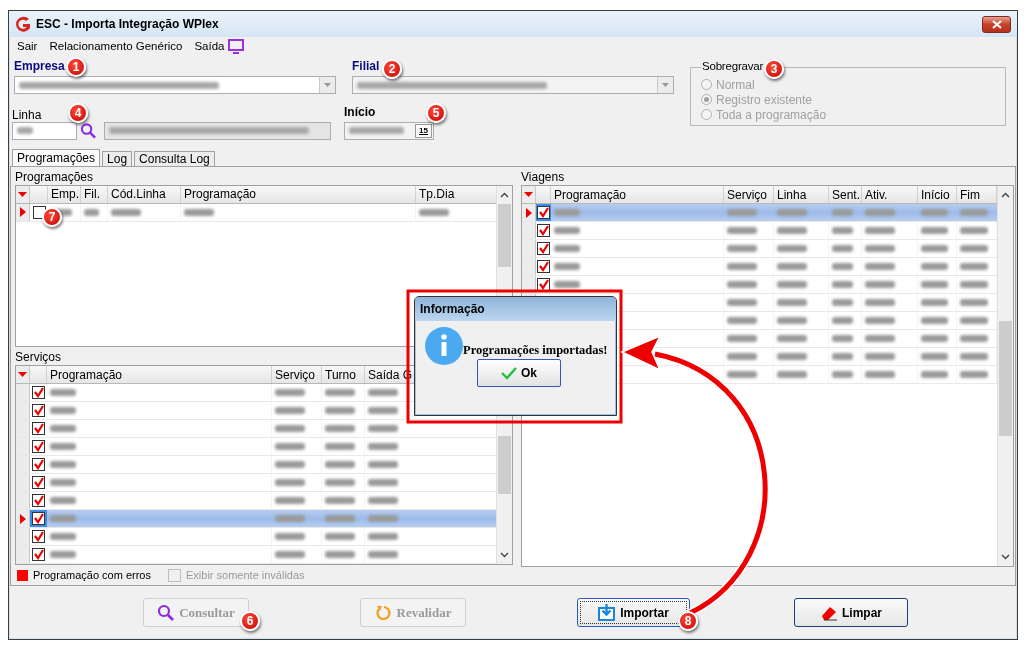 The image size is (1027, 651). I want to click on branch-dropdown, so click(513, 85).